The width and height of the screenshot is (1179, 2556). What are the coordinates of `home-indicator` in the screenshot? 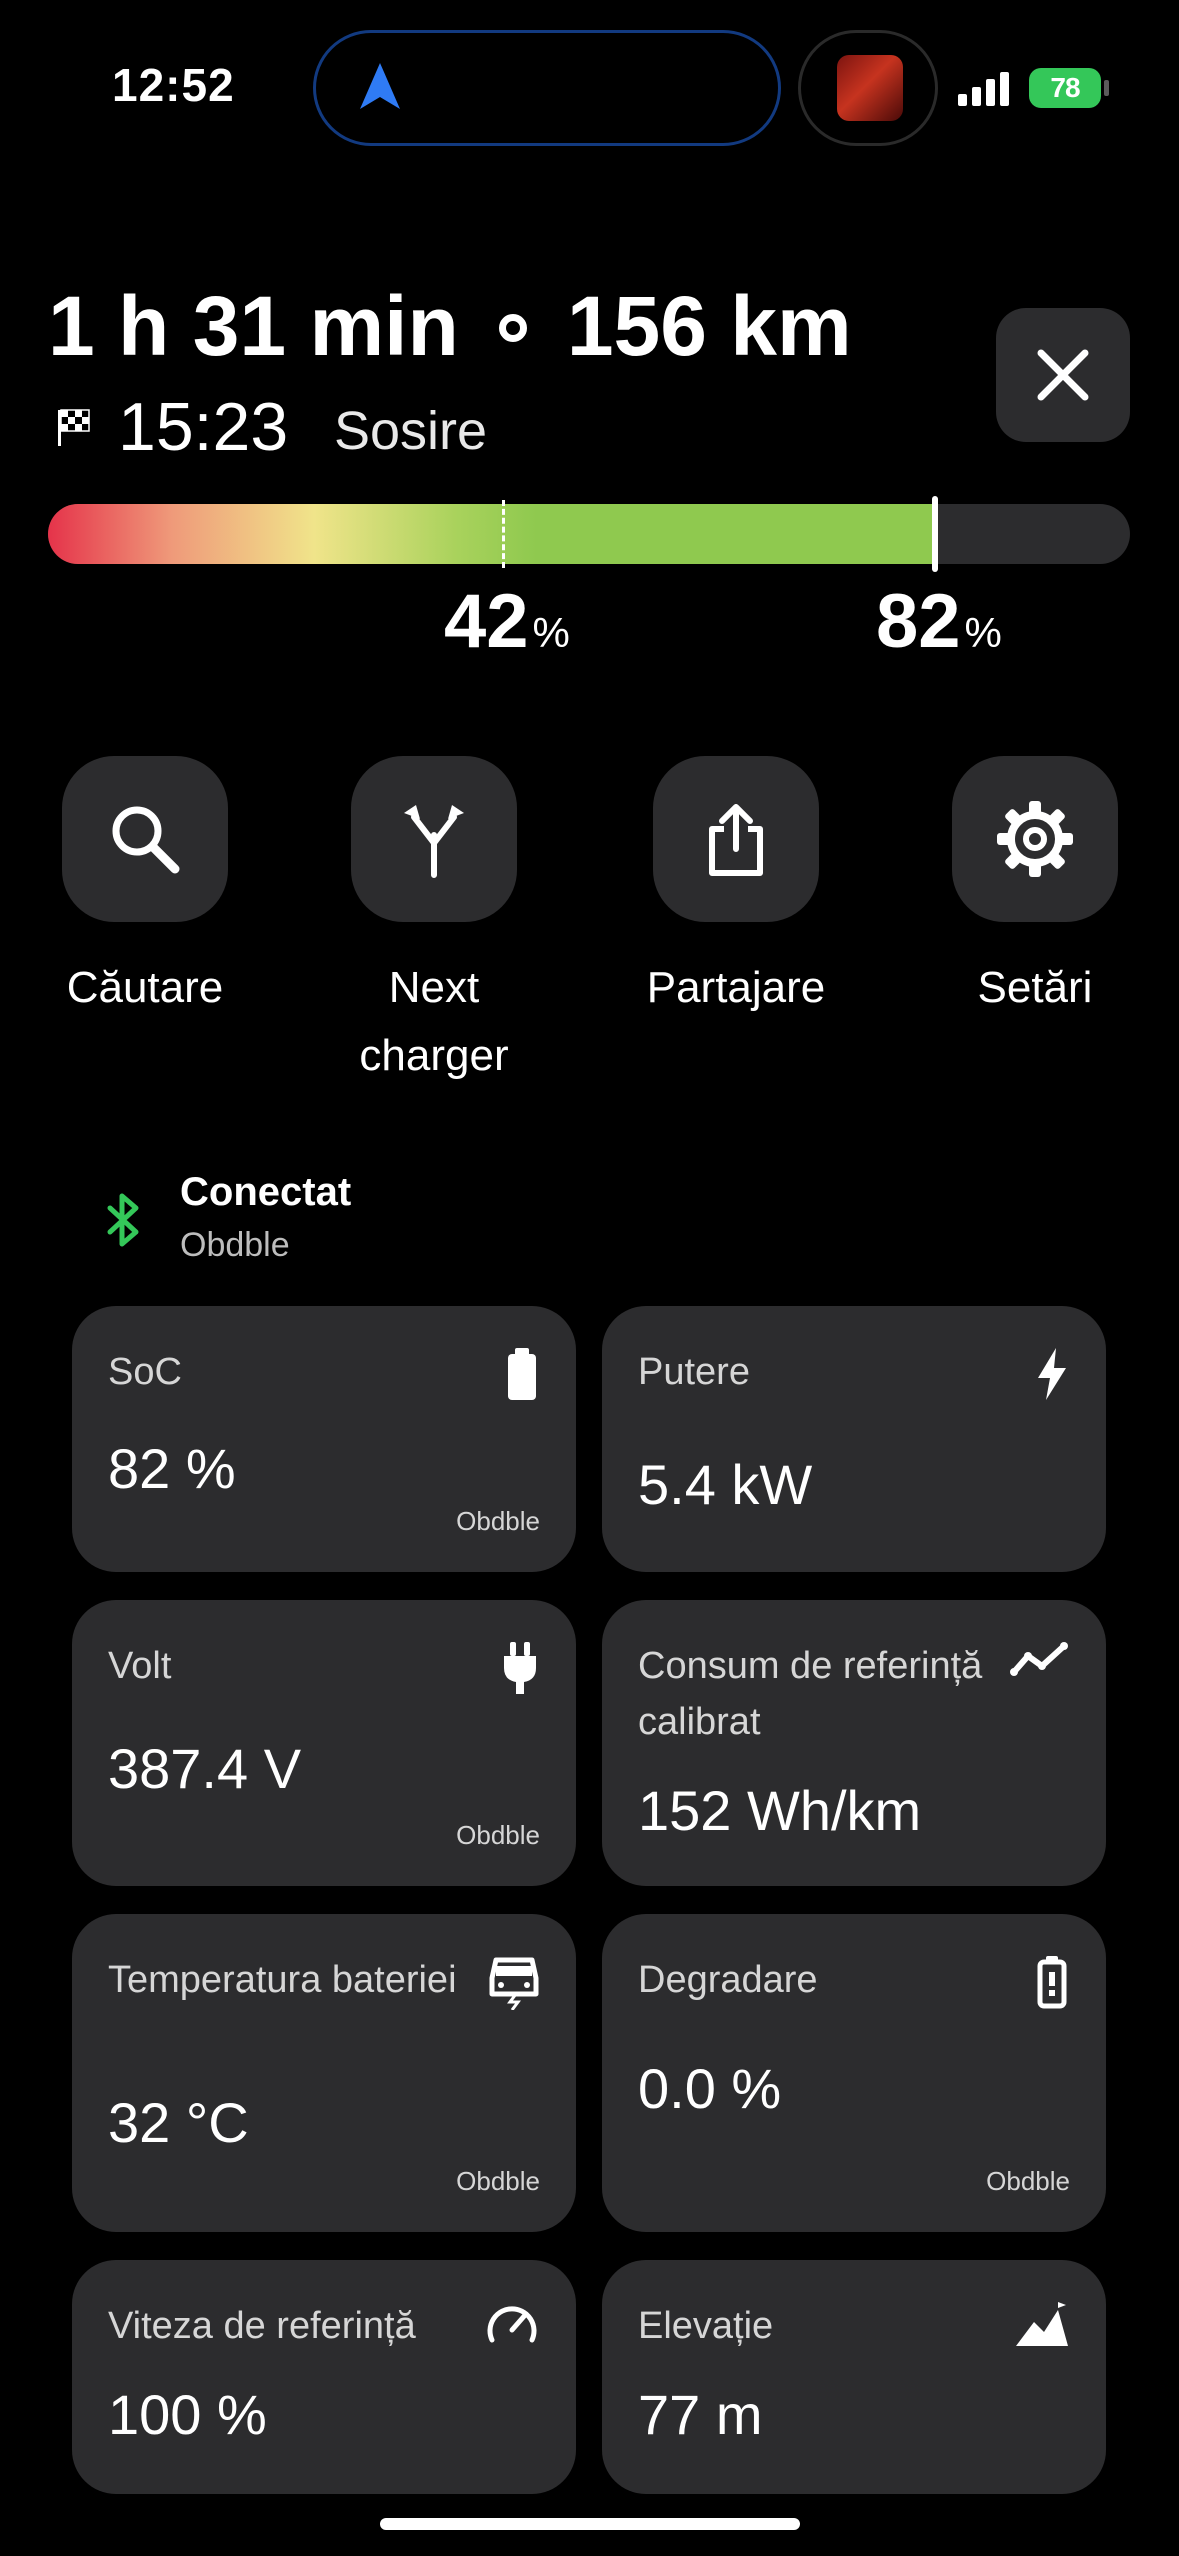 It's located at (590, 2524).